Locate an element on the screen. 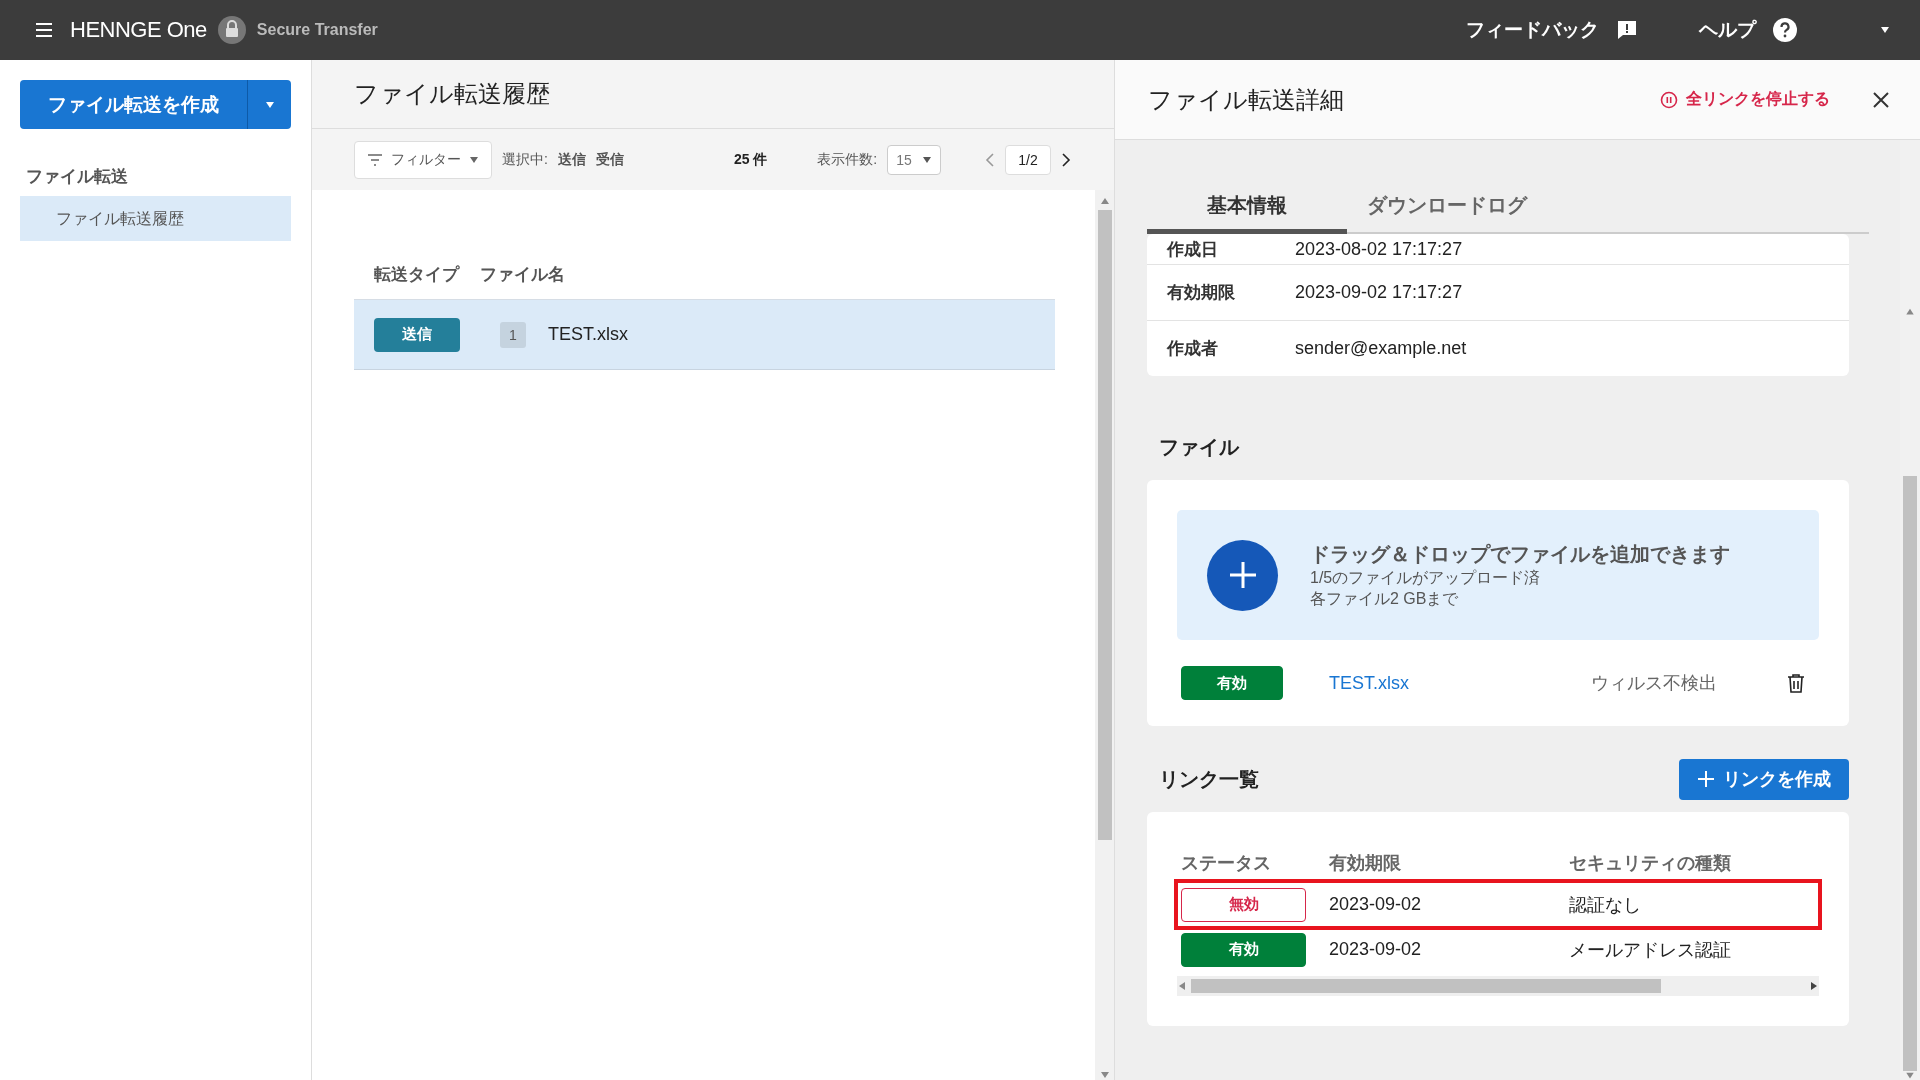 The image size is (1920, 1080). page-indicator: 1/2 is located at coordinates (1028, 159).